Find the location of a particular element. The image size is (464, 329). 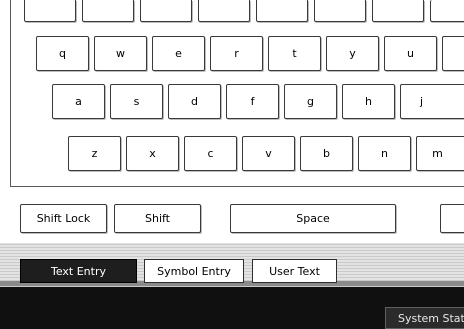

tab-label: Symbol Entry is located at coordinates (194, 271).